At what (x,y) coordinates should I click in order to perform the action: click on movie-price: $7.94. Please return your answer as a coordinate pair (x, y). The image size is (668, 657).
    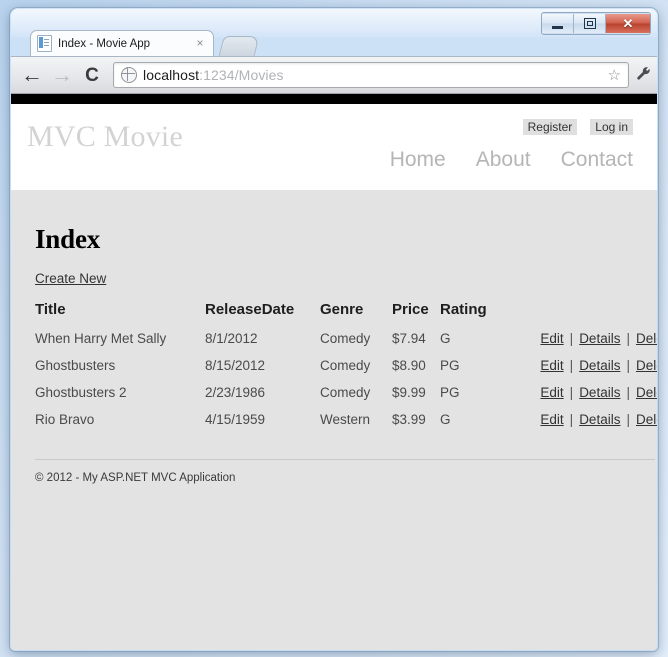
    Looking at the image, I should click on (409, 338).